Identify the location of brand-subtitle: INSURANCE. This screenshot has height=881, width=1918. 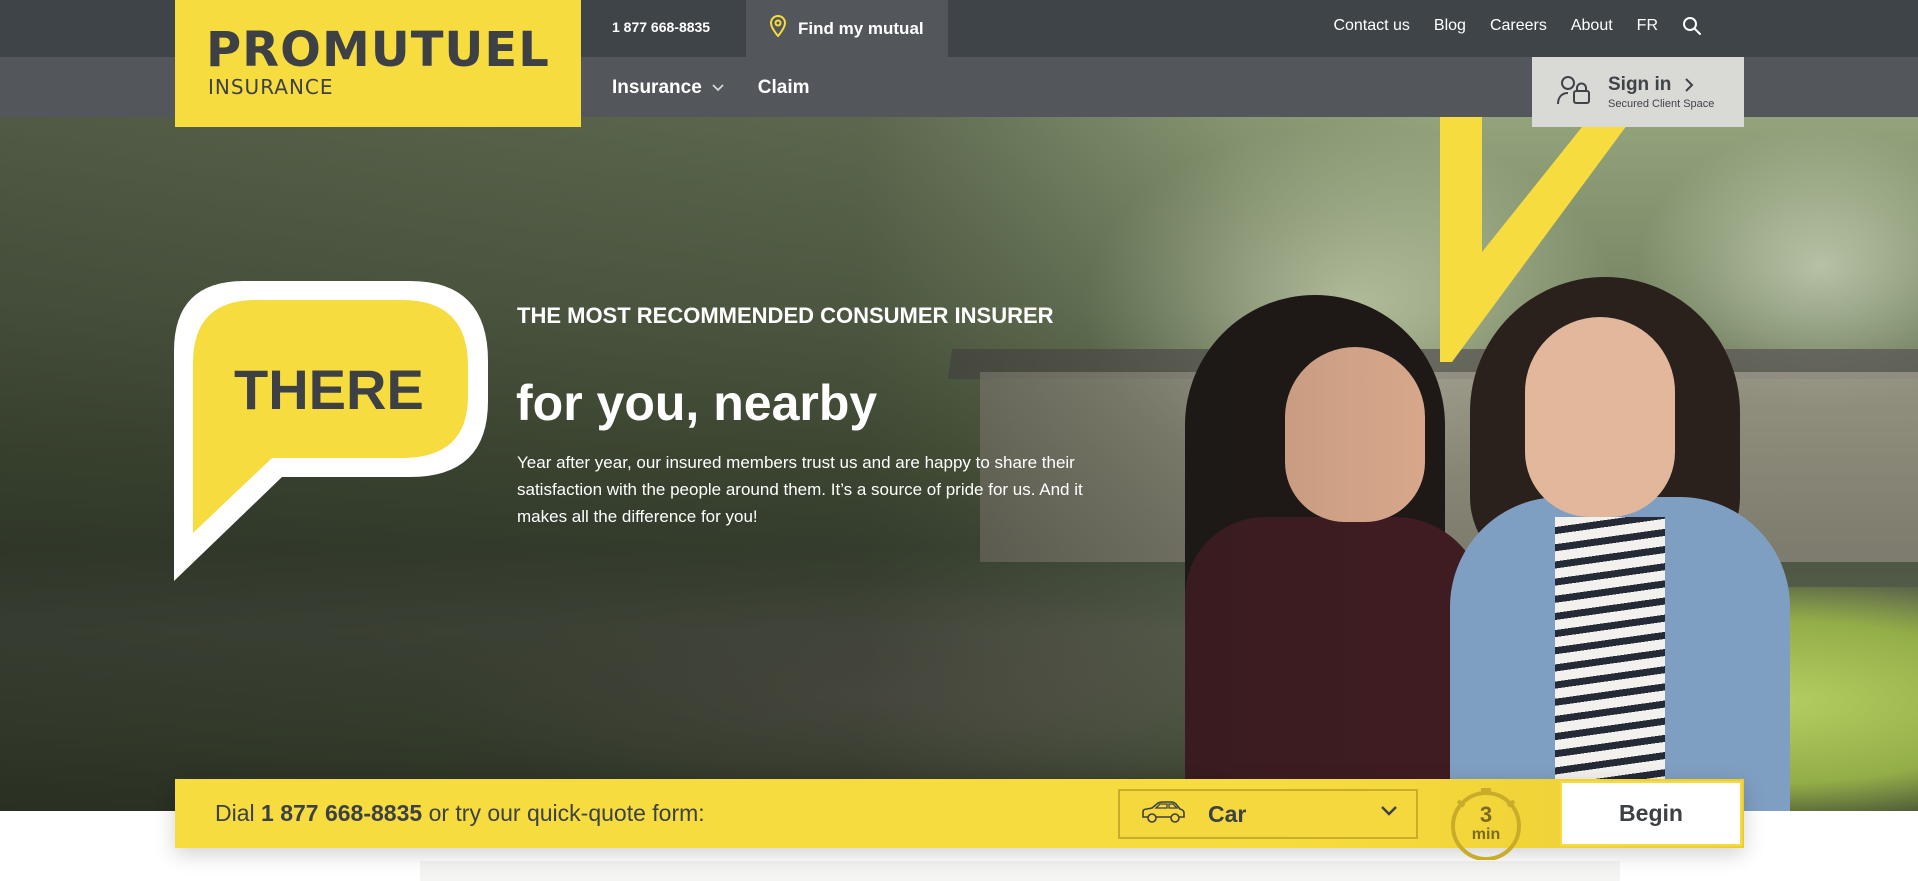
(271, 87).